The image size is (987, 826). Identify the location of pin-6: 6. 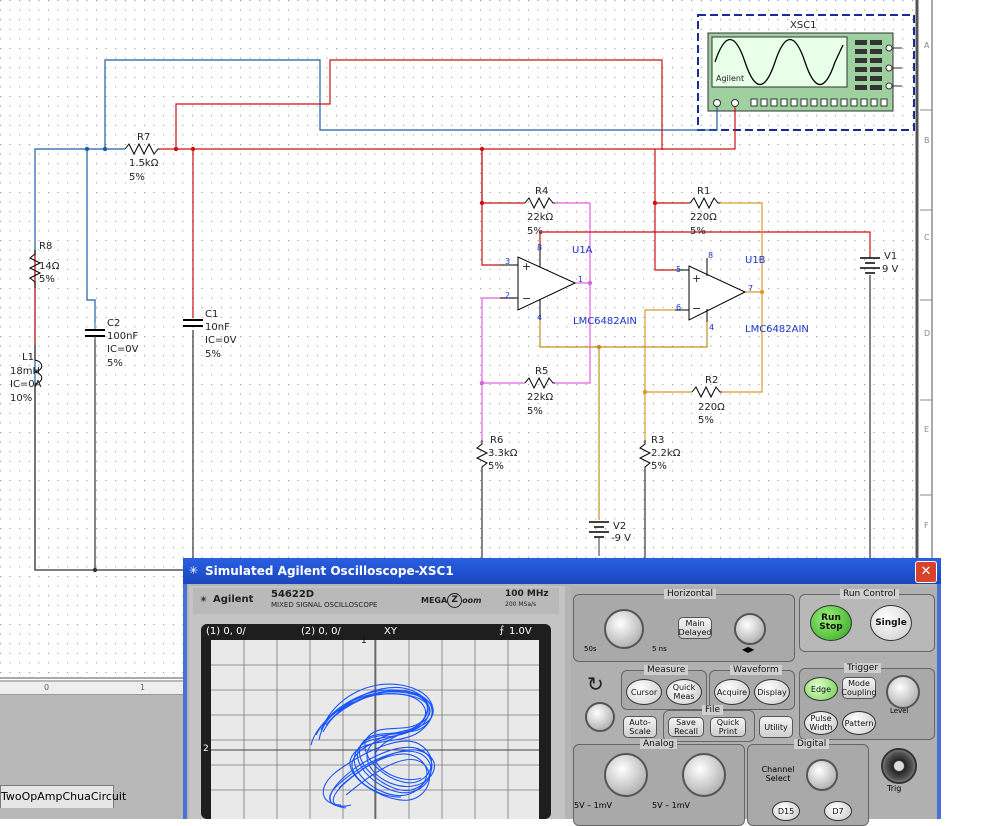
(678, 307).